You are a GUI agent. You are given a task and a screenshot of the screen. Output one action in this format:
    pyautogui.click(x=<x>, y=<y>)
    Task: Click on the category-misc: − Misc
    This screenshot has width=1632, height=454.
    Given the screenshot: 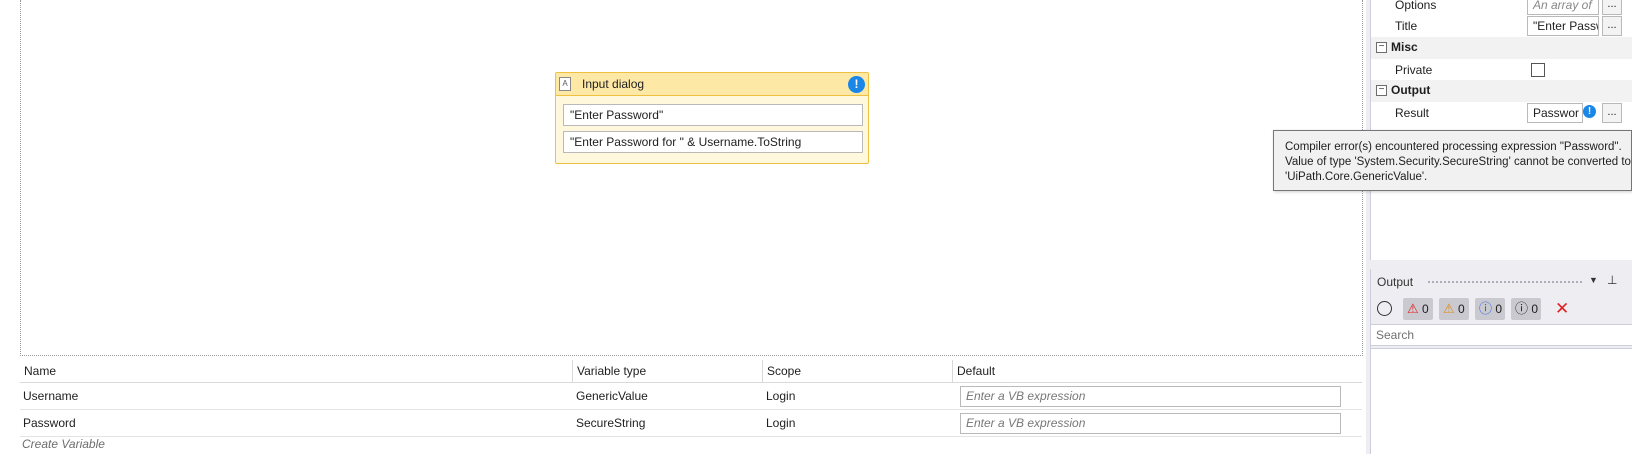 What is the action you would take?
    pyautogui.click(x=1501, y=48)
    